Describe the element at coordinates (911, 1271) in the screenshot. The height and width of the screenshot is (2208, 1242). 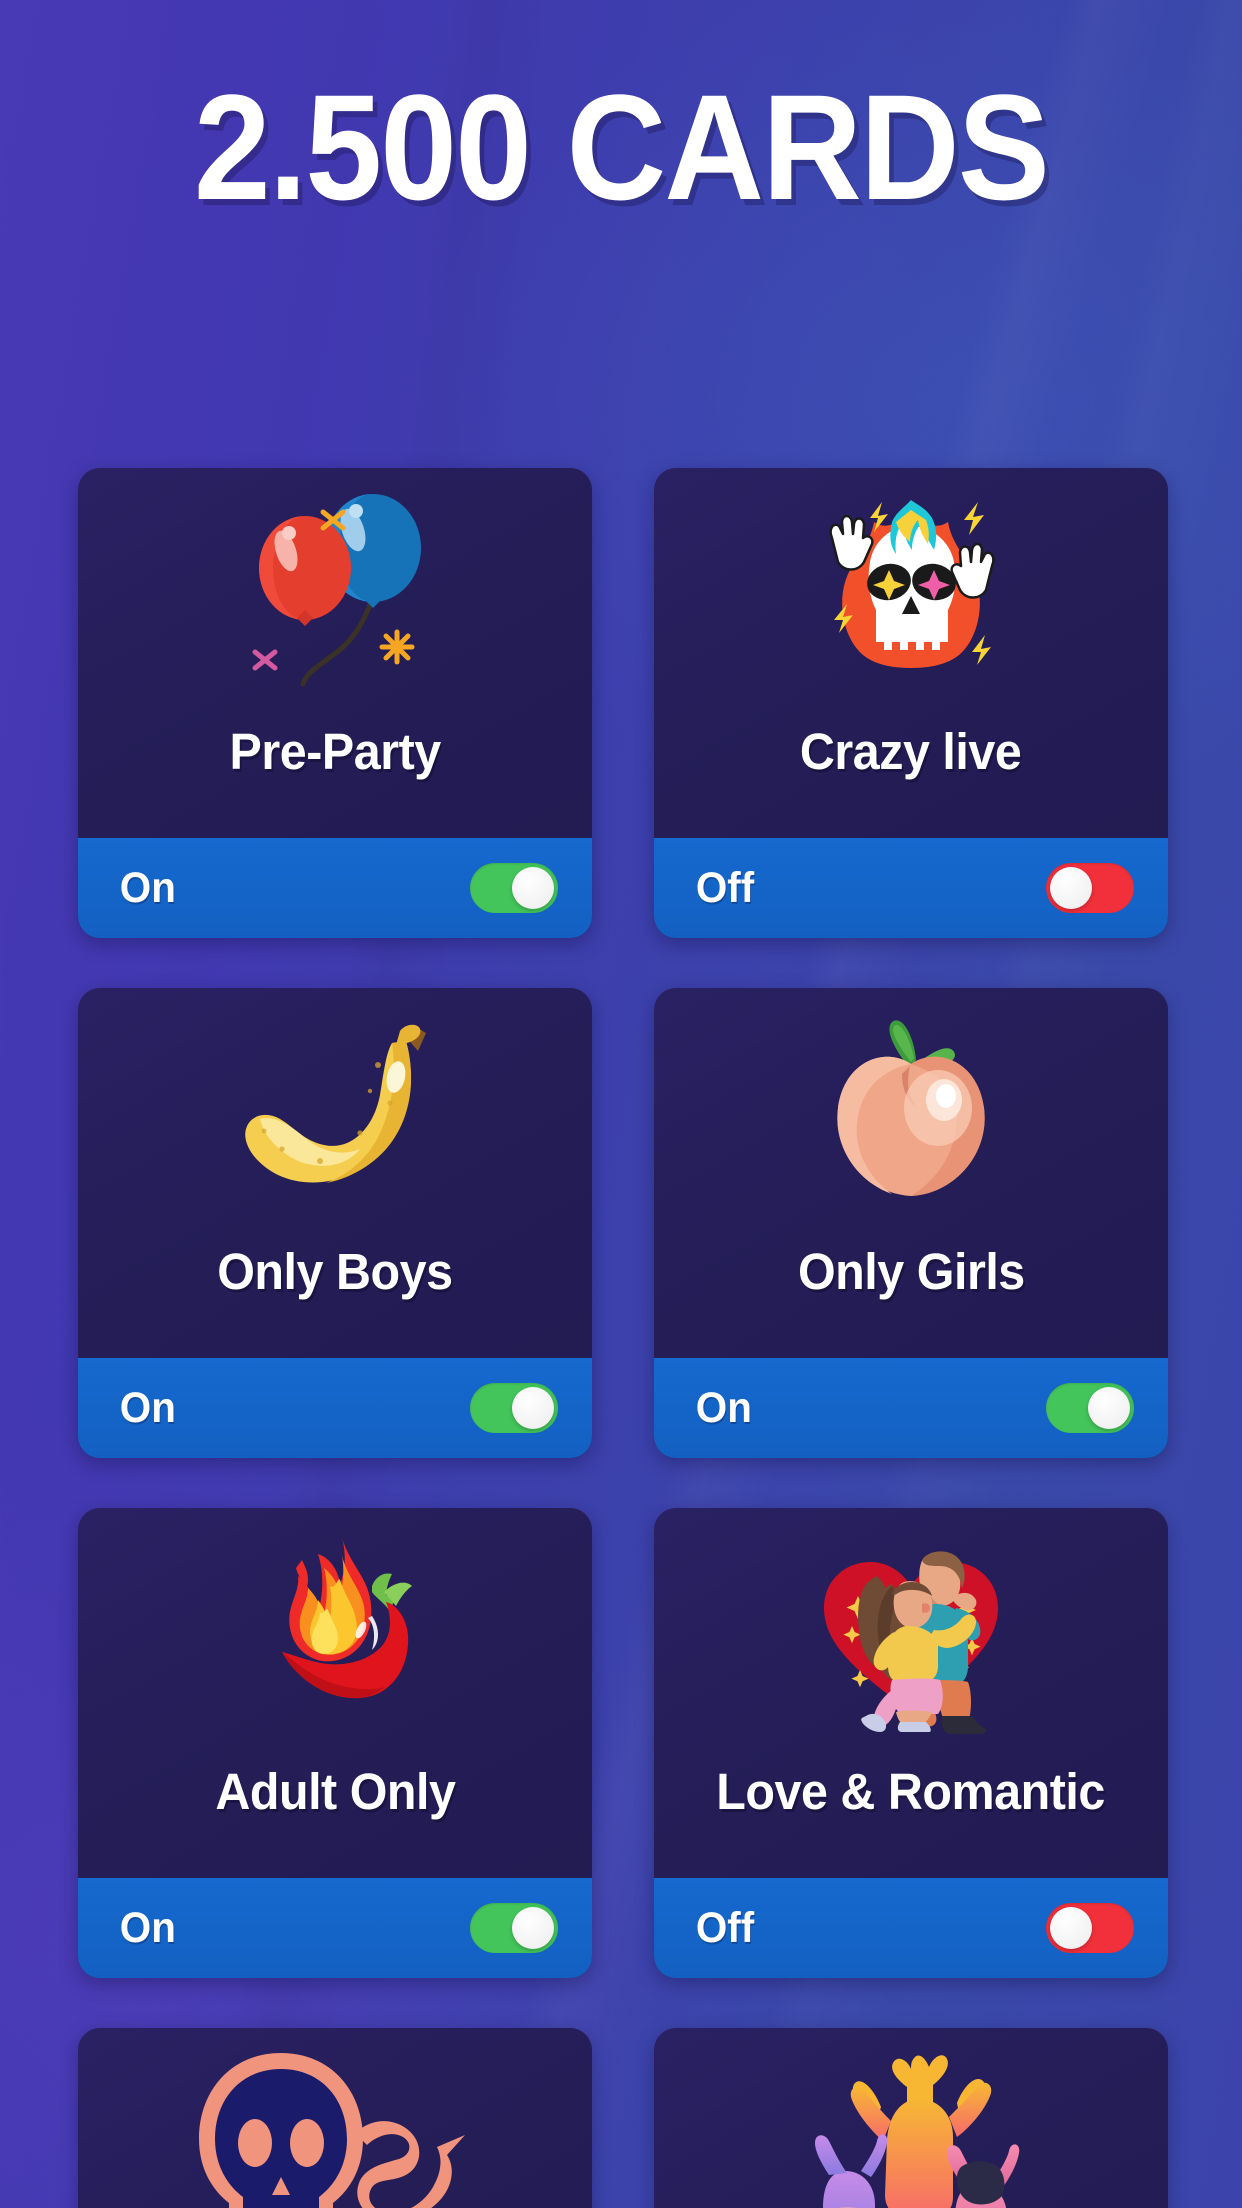
I see `card-title: Only Girls` at that location.